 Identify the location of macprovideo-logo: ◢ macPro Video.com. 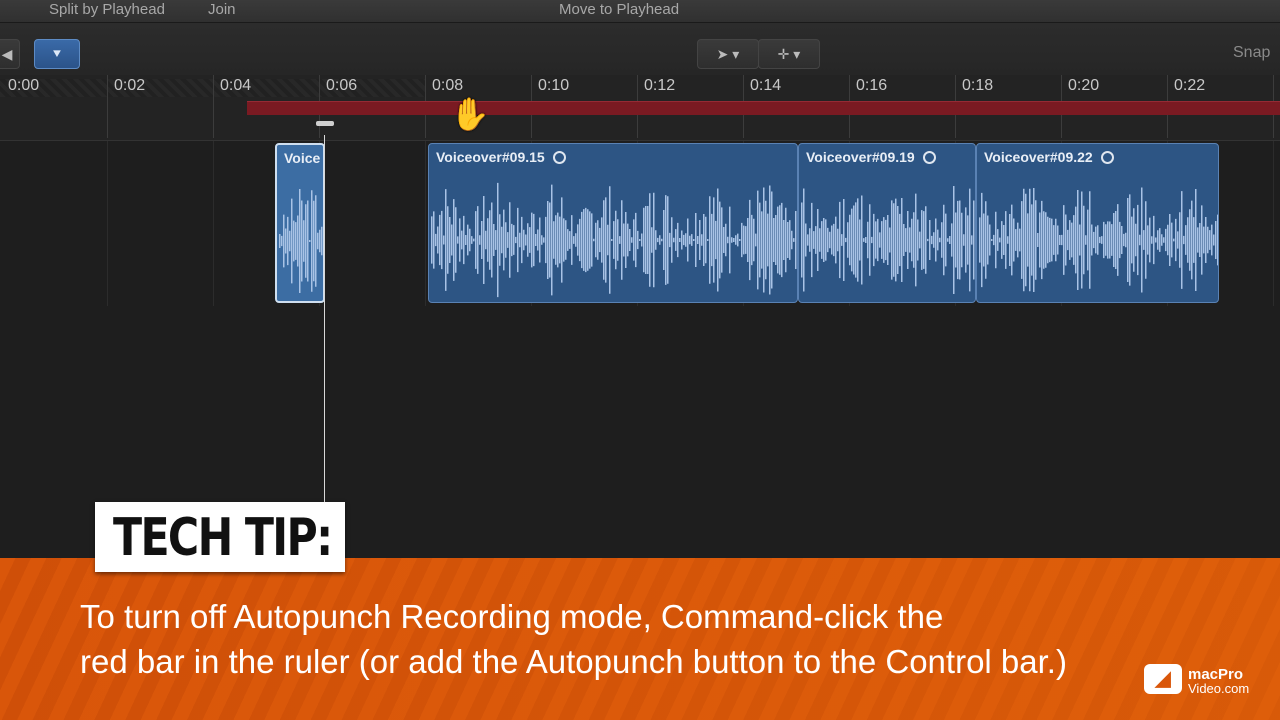
(1204, 682).